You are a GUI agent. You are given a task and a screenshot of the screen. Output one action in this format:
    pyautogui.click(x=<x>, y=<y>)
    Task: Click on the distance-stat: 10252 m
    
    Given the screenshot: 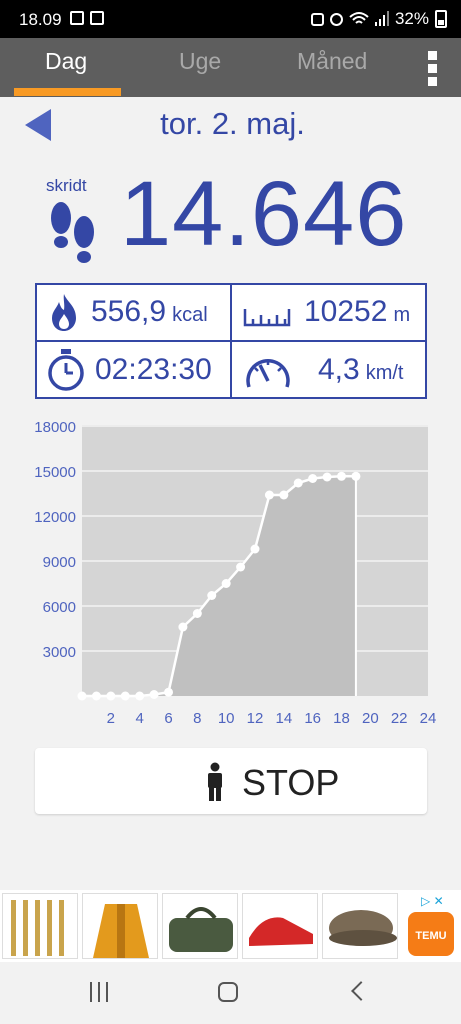 What is the action you would take?
    pyautogui.click(x=357, y=312)
    